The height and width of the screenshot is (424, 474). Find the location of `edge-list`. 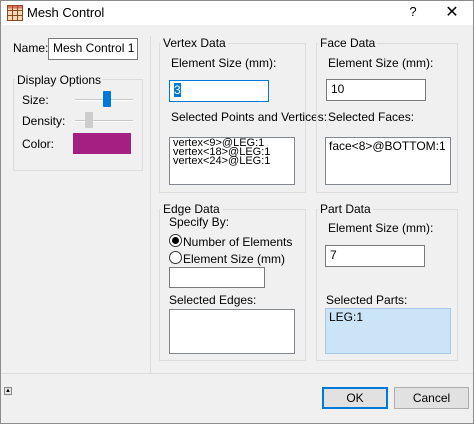

edge-list is located at coordinates (232, 331).